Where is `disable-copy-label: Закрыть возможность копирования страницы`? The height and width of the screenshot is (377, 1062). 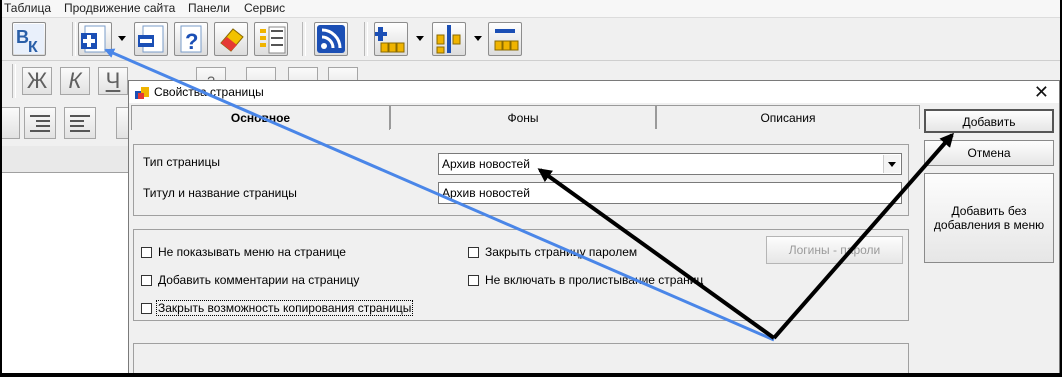
disable-copy-label: Закрыть возможность копирования страницы is located at coordinates (285, 308).